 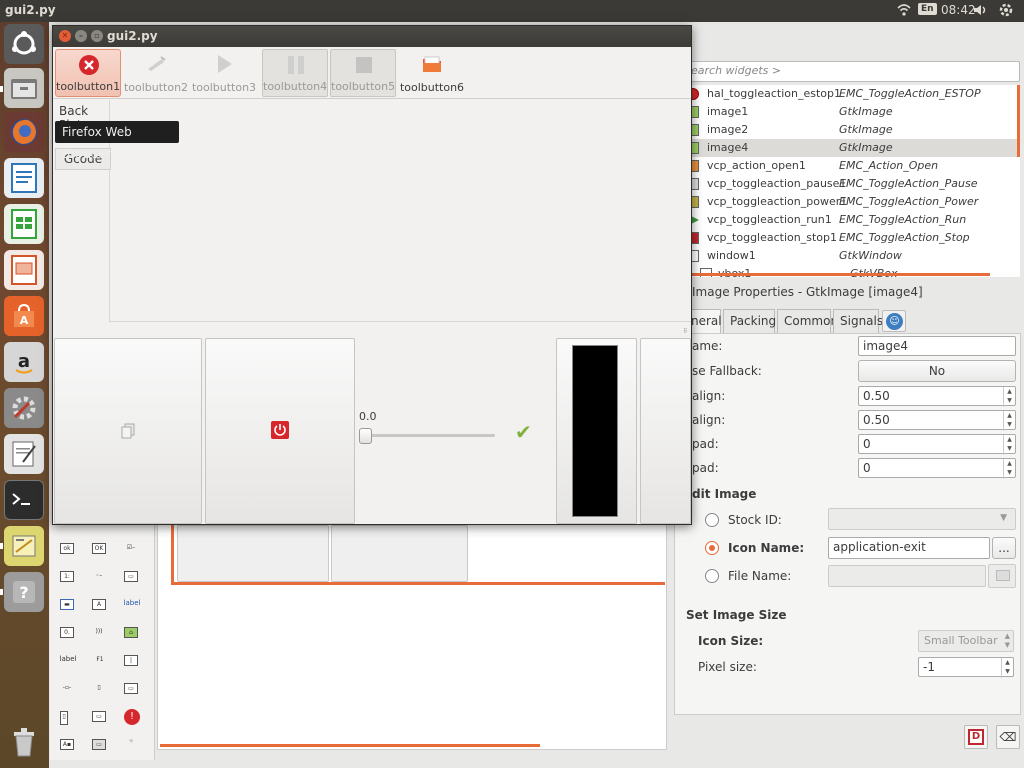 What do you see at coordinates (64, 718) in the screenshot?
I see `palette-vscroll-icon: ▯` at bounding box center [64, 718].